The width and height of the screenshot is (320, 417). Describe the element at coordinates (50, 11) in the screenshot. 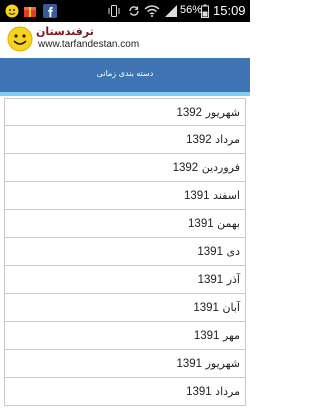

I see `facebook-icon` at that location.